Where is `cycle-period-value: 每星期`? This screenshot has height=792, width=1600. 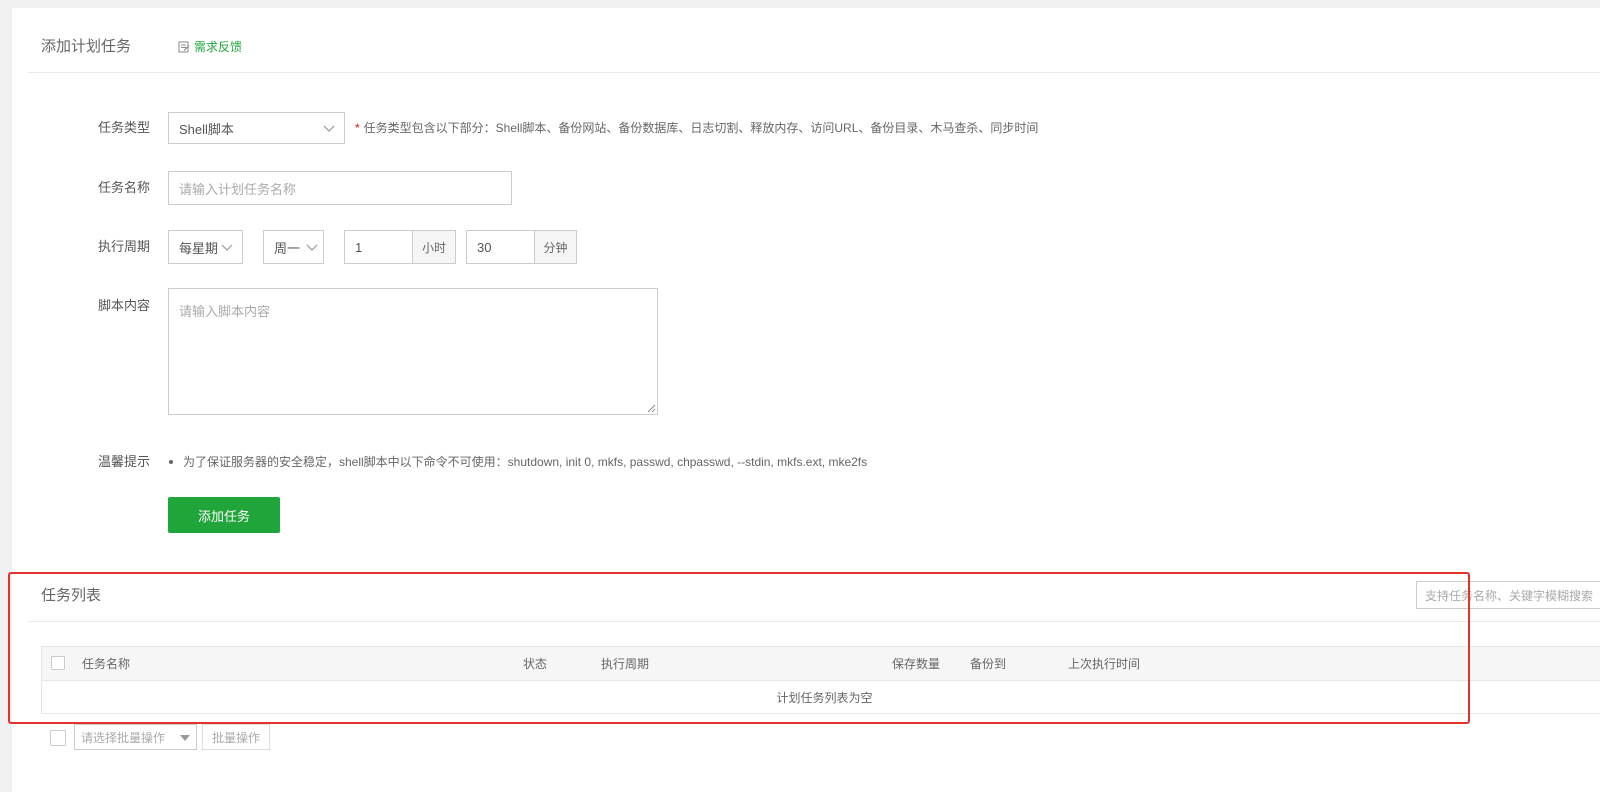 cycle-period-value: 每星期 is located at coordinates (199, 248).